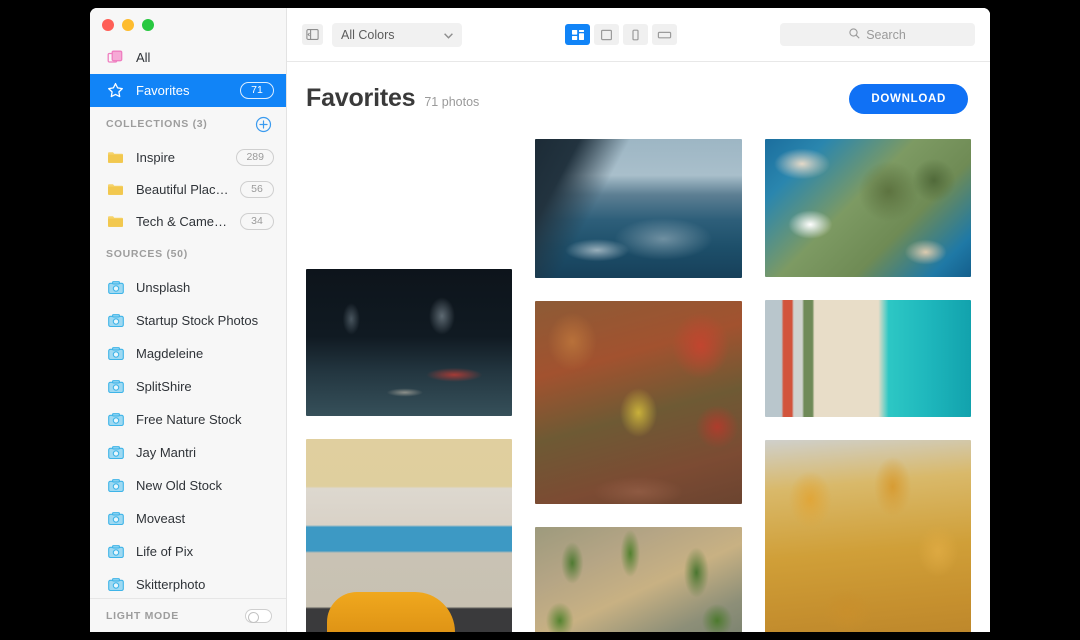 This screenshot has height=640, width=1080. What do you see at coordinates (263, 124) in the screenshot?
I see `plus-circle-icon` at bounding box center [263, 124].